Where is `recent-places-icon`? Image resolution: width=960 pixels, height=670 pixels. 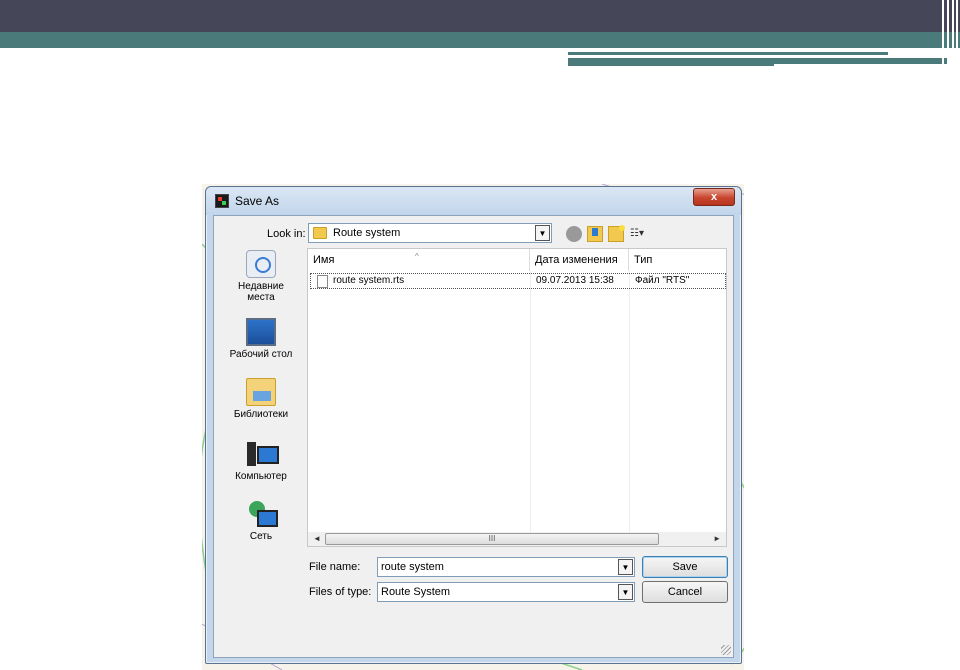 recent-places-icon is located at coordinates (261, 264).